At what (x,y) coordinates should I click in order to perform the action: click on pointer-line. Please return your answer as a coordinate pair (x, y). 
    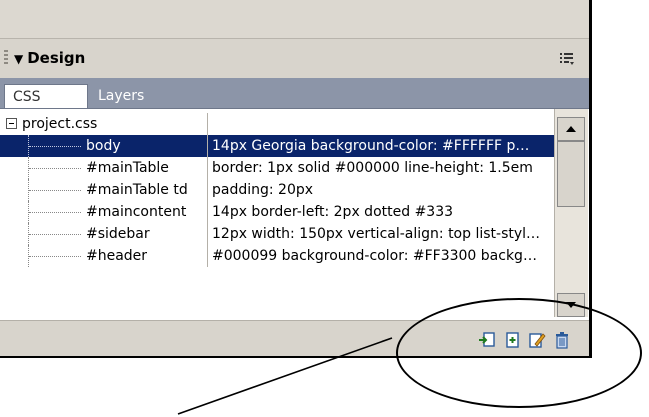
    Looking at the image, I should click on (285, 376).